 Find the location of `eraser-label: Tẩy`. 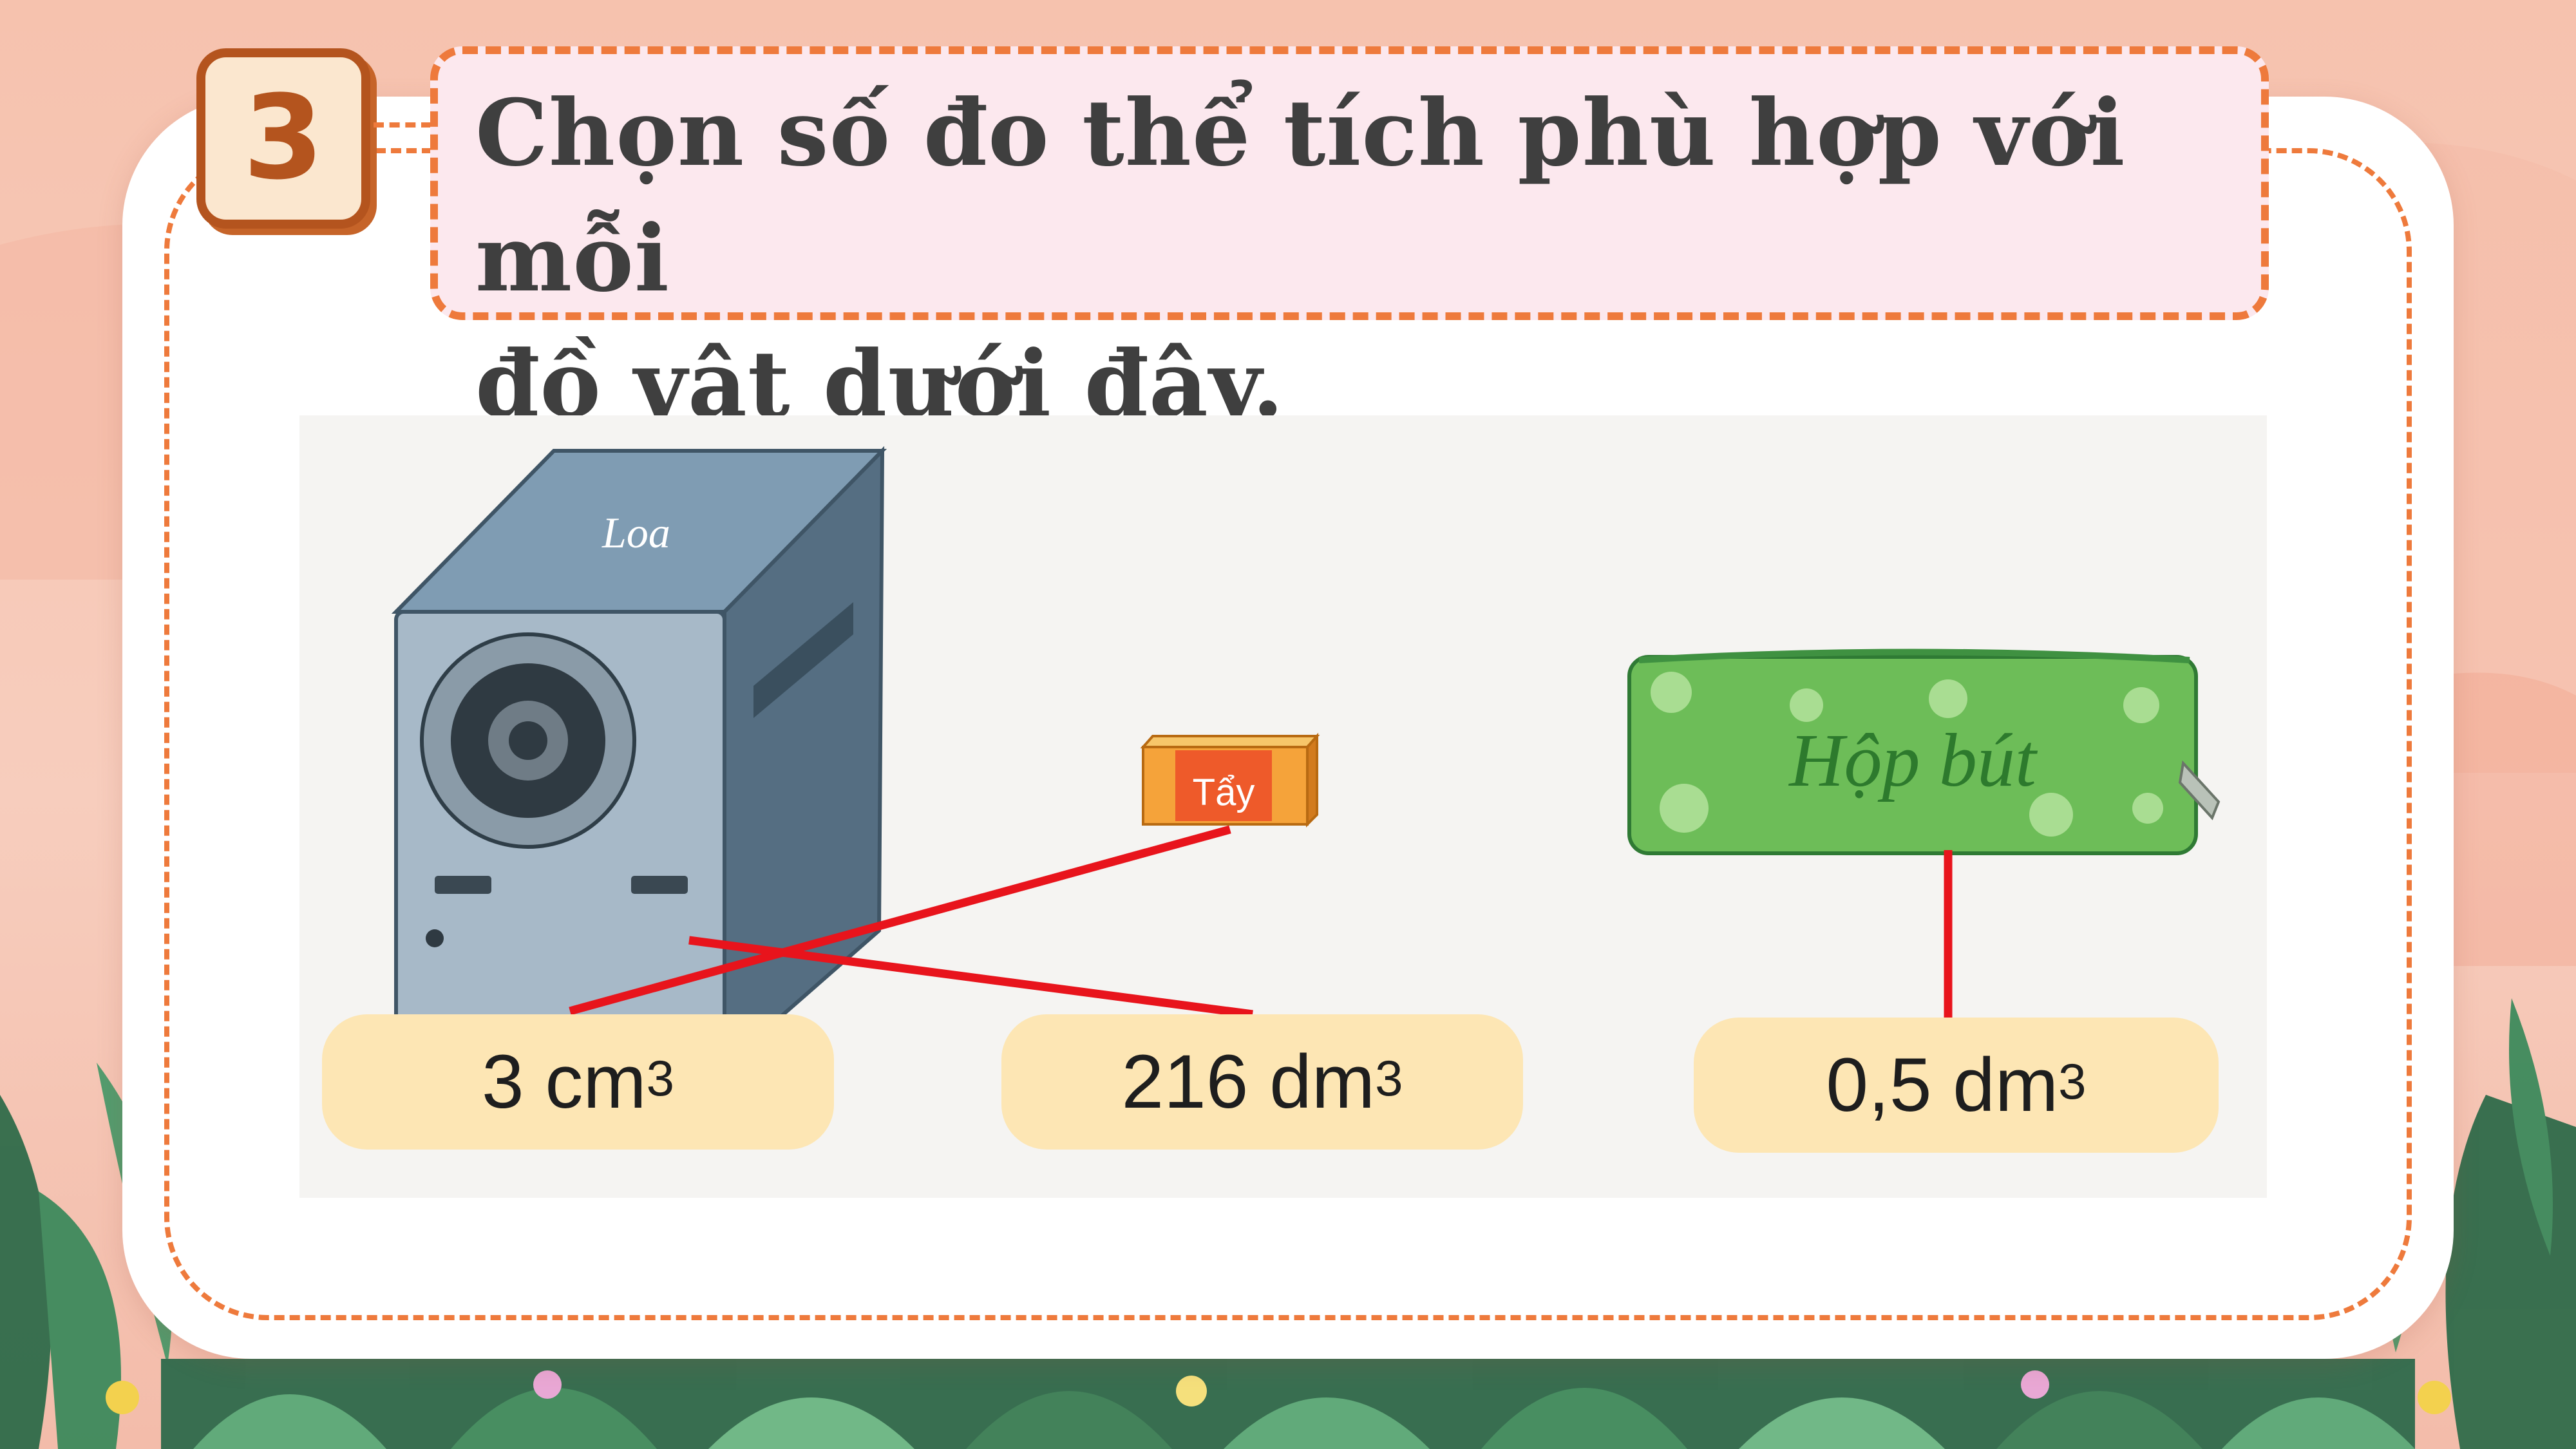

eraser-label: Tẩy is located at coordinates (1224, 792).